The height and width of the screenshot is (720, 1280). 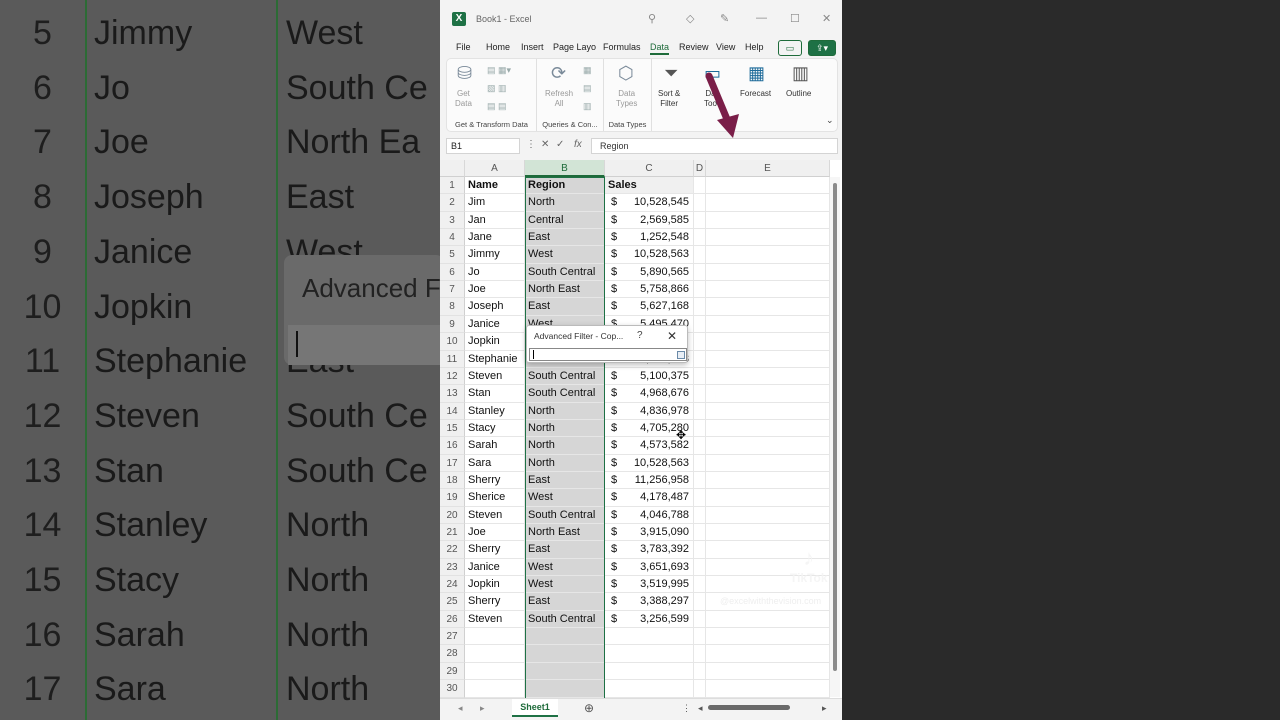 I want to click on row-header: 30, so click(x=452, y=689).